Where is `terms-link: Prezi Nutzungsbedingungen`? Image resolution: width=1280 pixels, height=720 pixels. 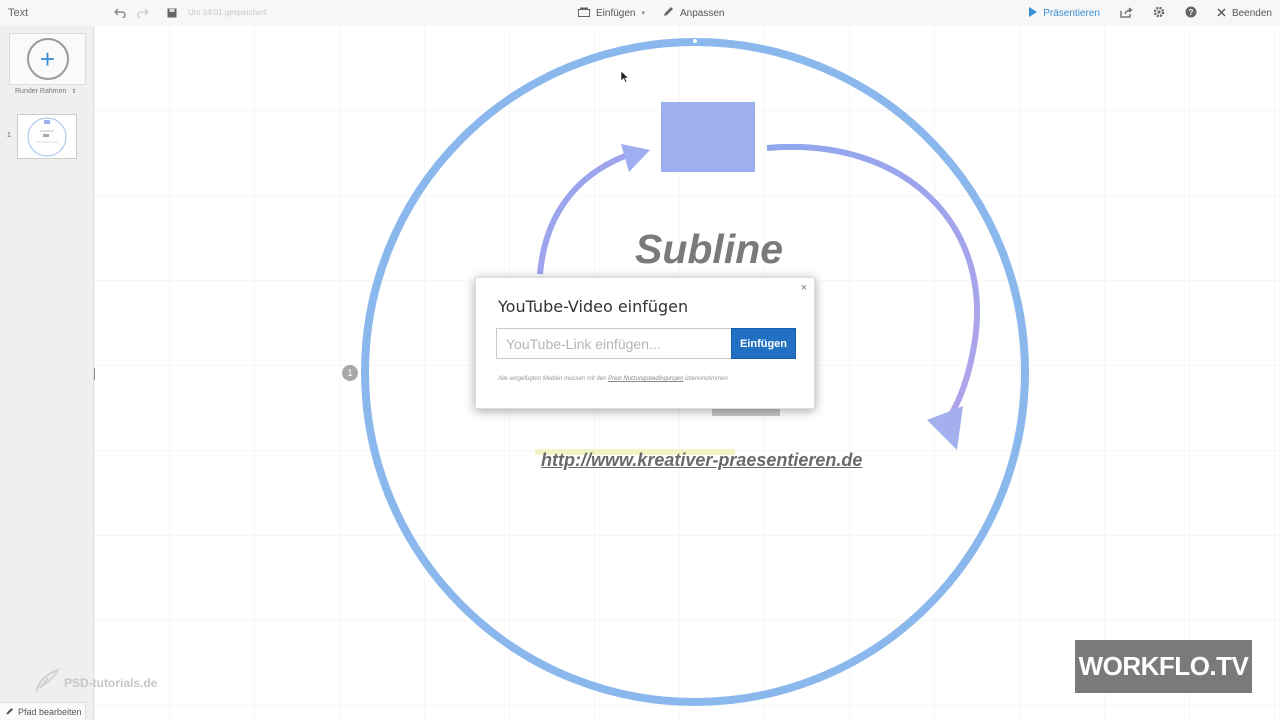 terms-link: Prezi Nutzungsbedingungen is located at coordinates (645, 379).